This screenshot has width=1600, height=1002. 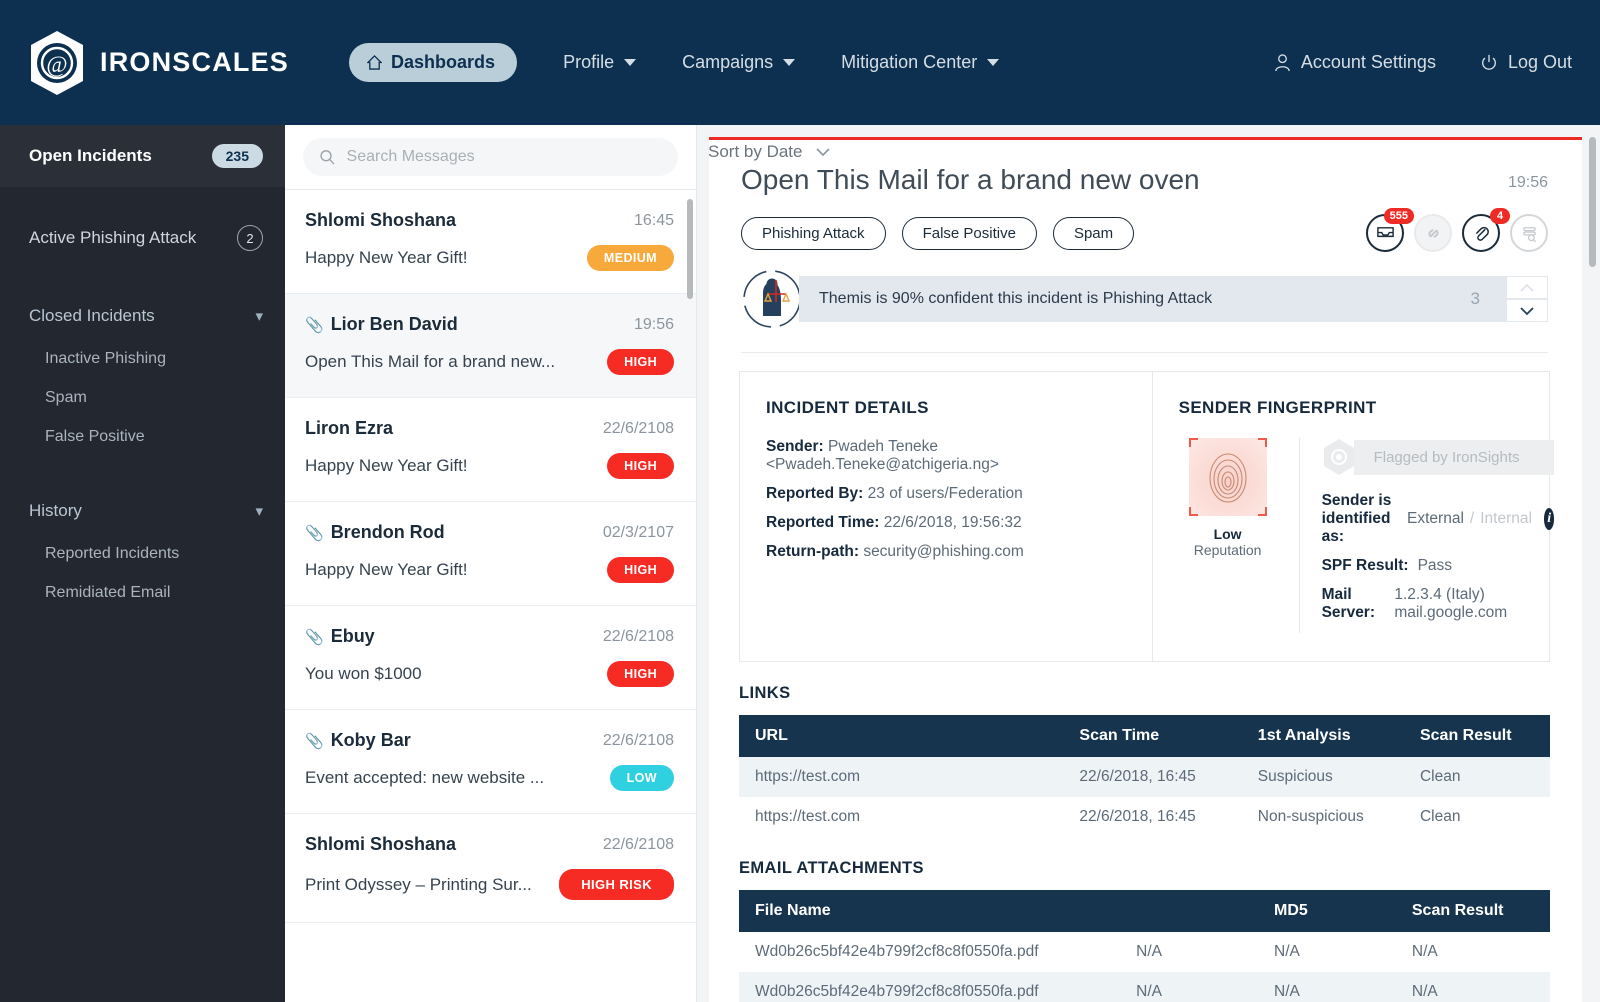 I want to click on fingerprint-icon, so click(x=1227, y=477).